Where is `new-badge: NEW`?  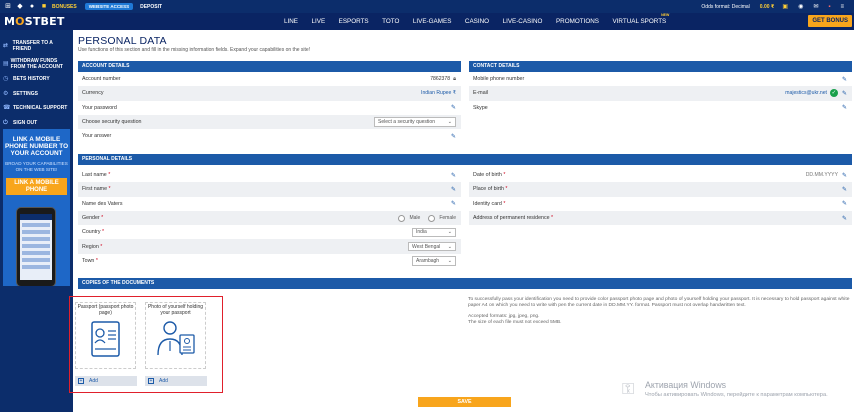 new-badge: NEW is located at coordinates (665, 15).